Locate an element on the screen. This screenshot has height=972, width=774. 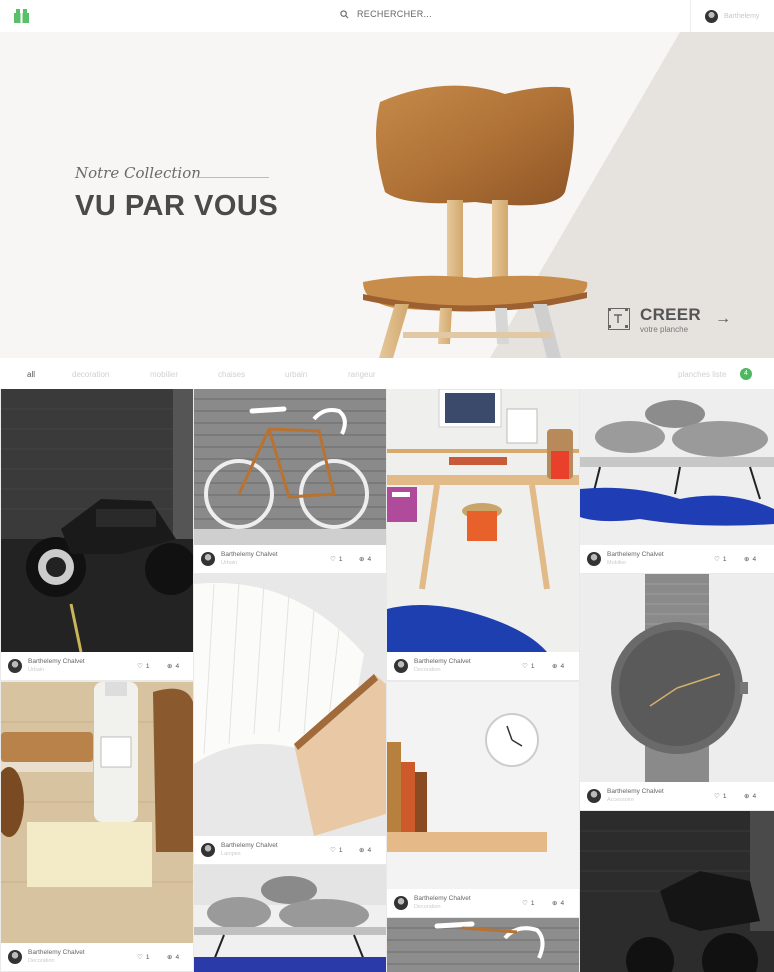
card-footer: Barthelemy Chalvet Accessoire ♡ 1 ⊕ 4 is located at coordinates (677, 796).